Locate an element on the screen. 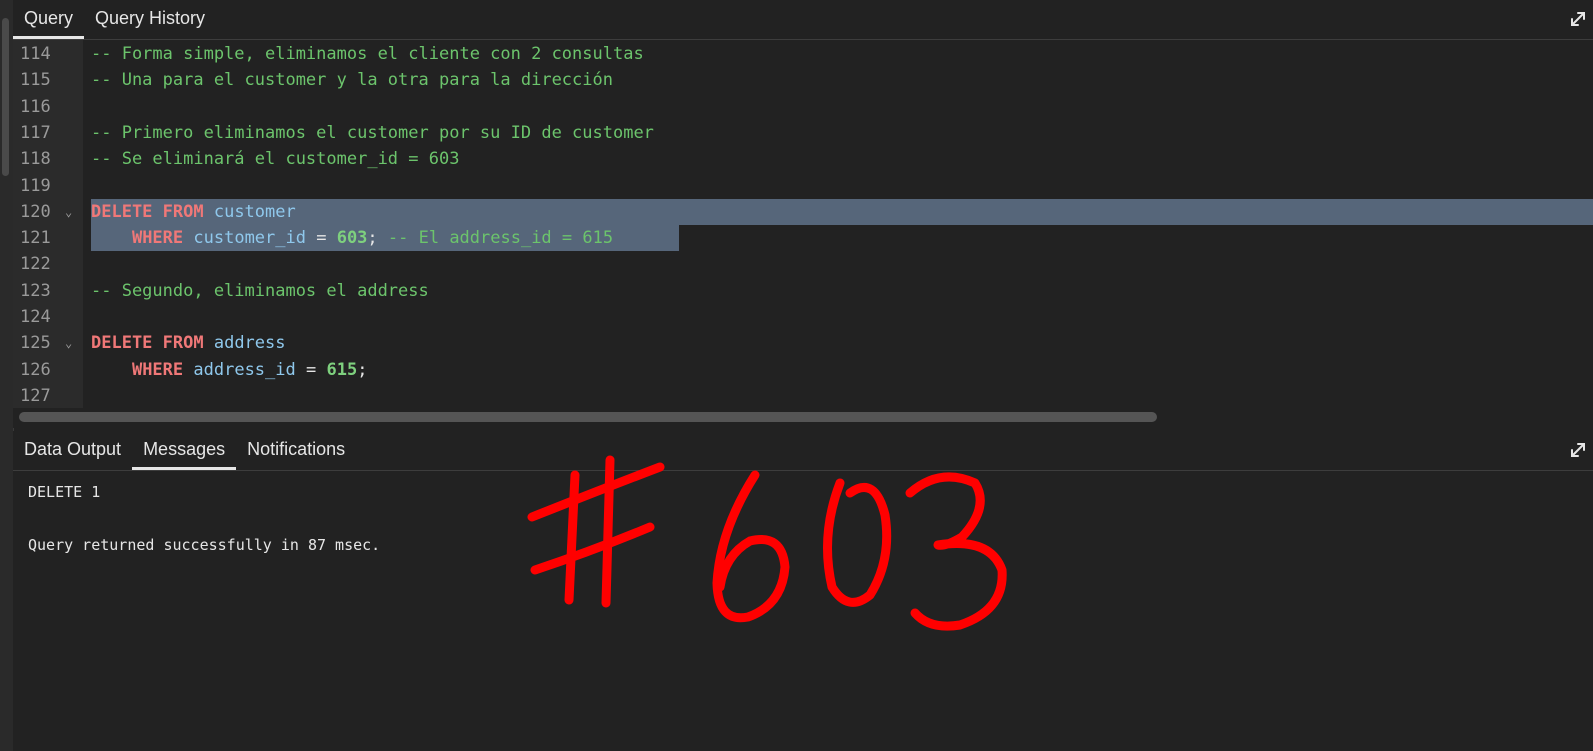  code-token: -- Se eliminará el customer_id = 603 is located at coordinates (275, 159).